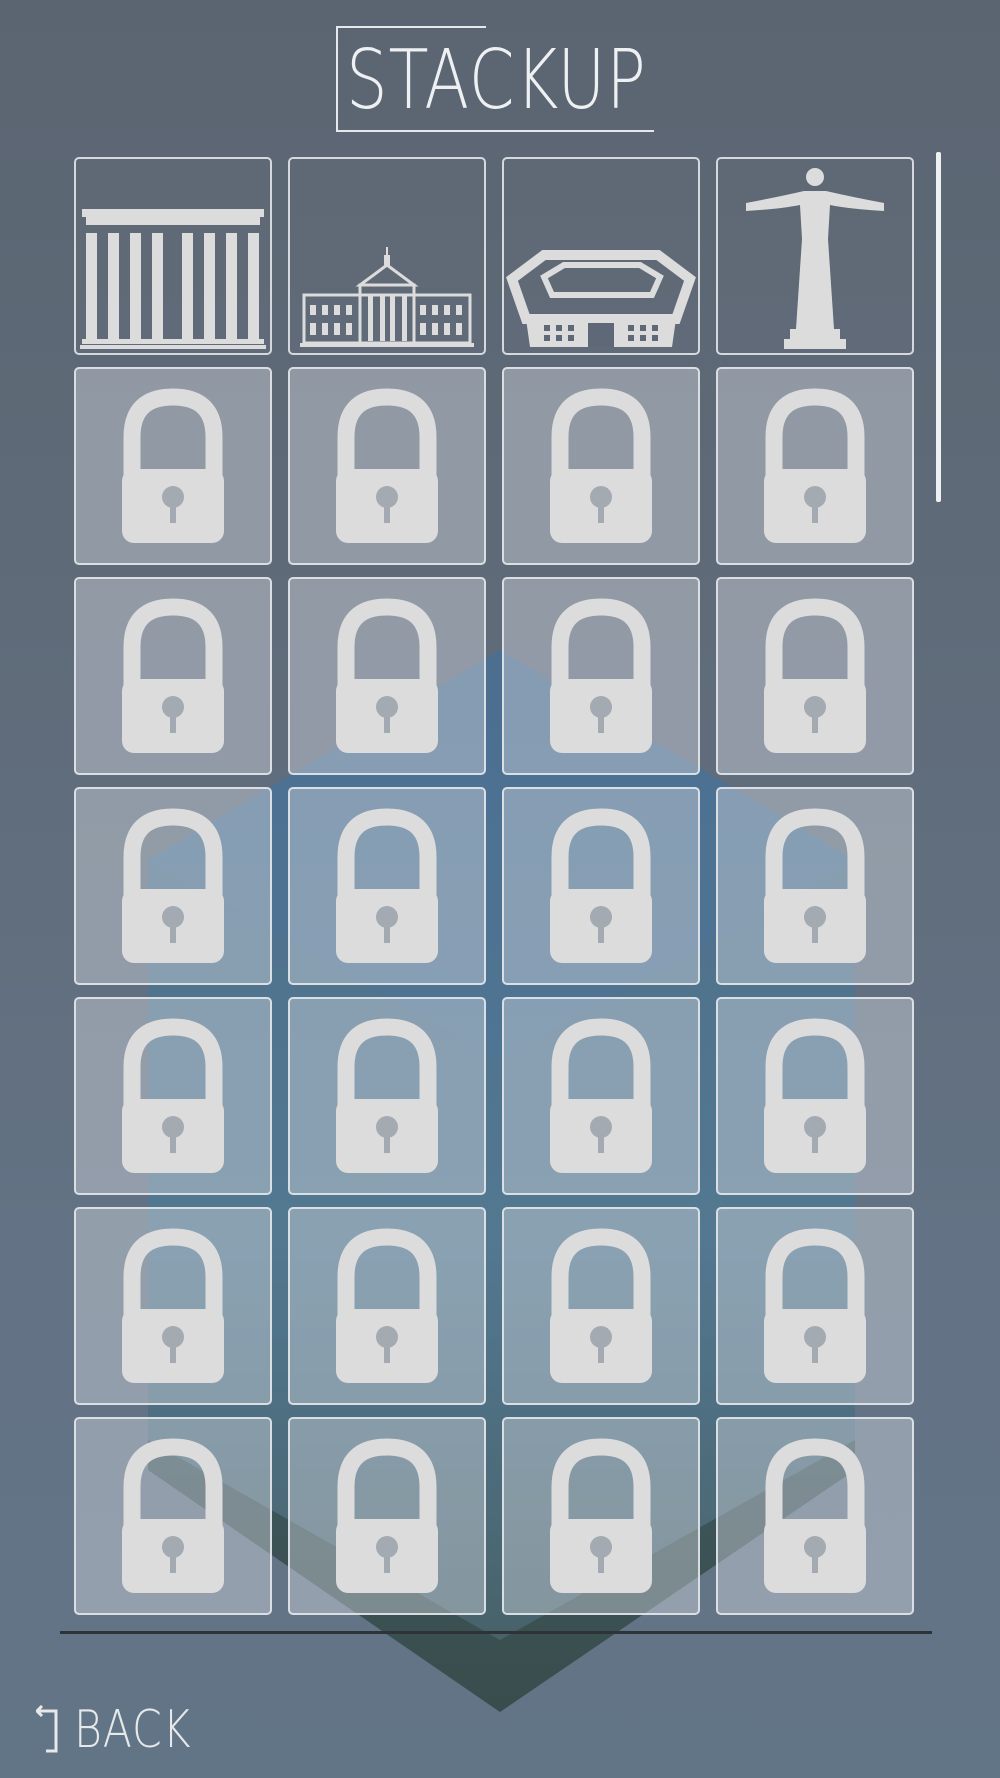  I want to click on scrollbar, so click(938, 327).